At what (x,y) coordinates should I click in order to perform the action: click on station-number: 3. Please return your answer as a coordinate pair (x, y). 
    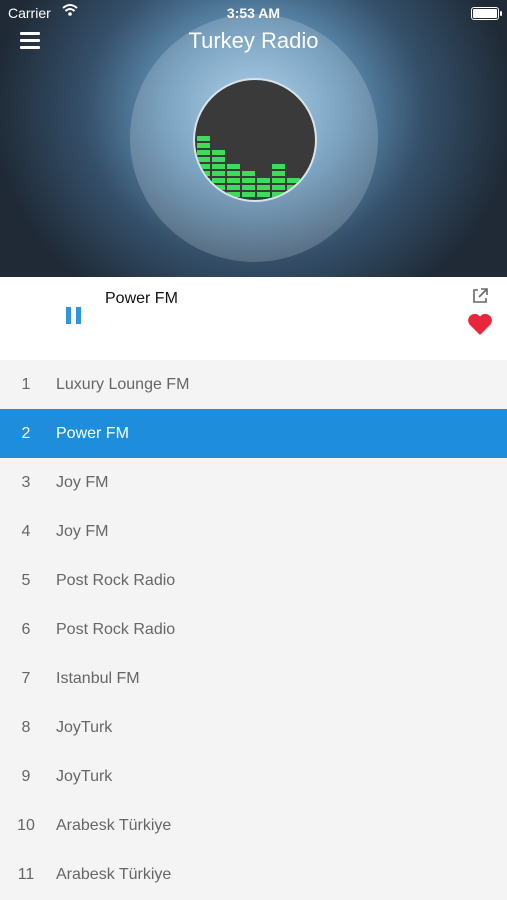
    Looking at the image, I should click on (26, 482).